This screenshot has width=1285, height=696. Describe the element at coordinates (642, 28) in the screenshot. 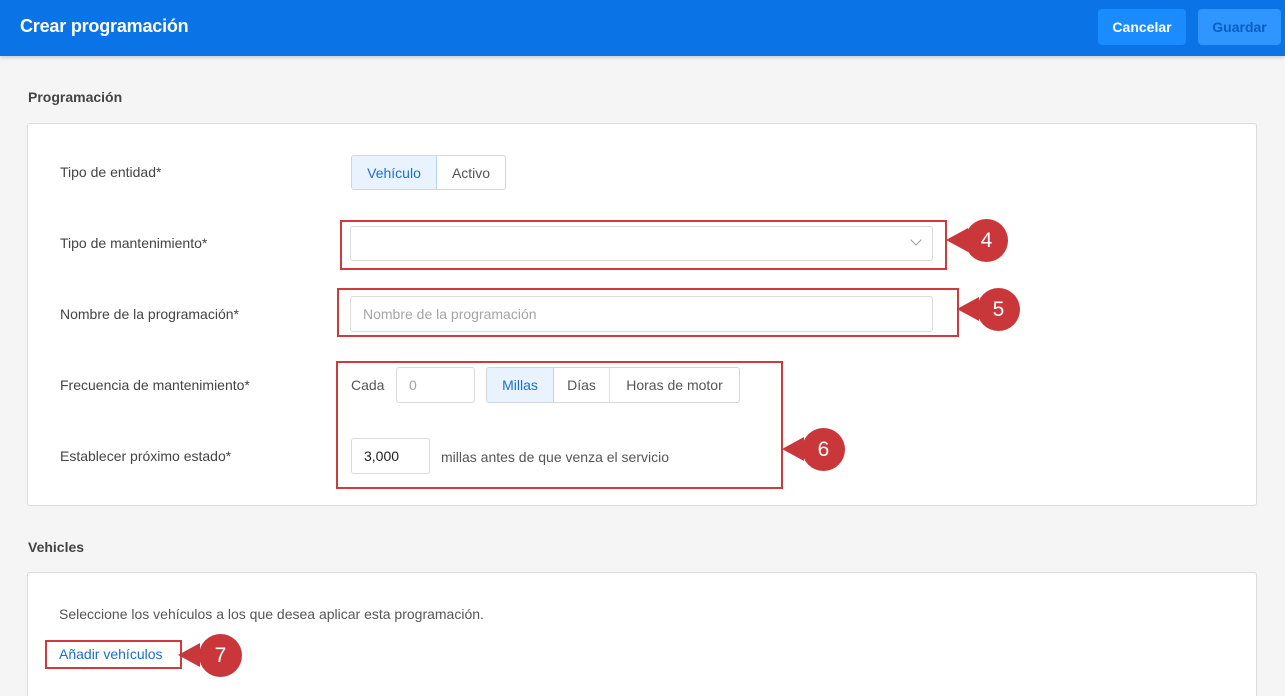

I see `top-bar: Crear programación Cancelar Guardar` at that location.